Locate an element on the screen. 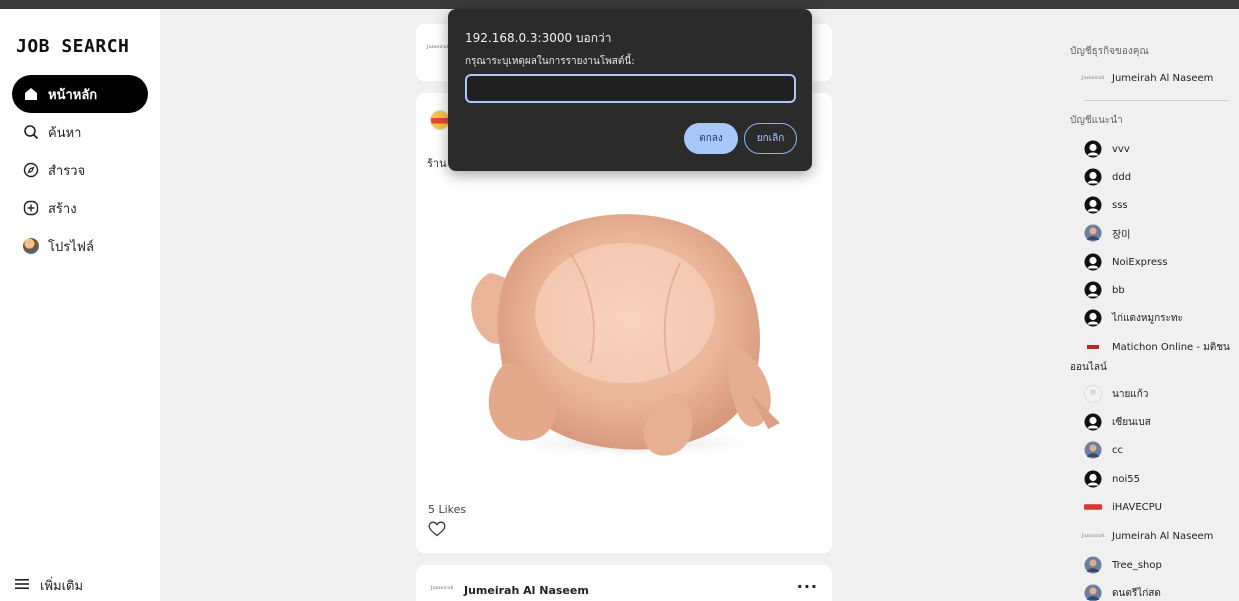  nav-item-profile: โปรไฟล์ is located at coordinates (80, 246).